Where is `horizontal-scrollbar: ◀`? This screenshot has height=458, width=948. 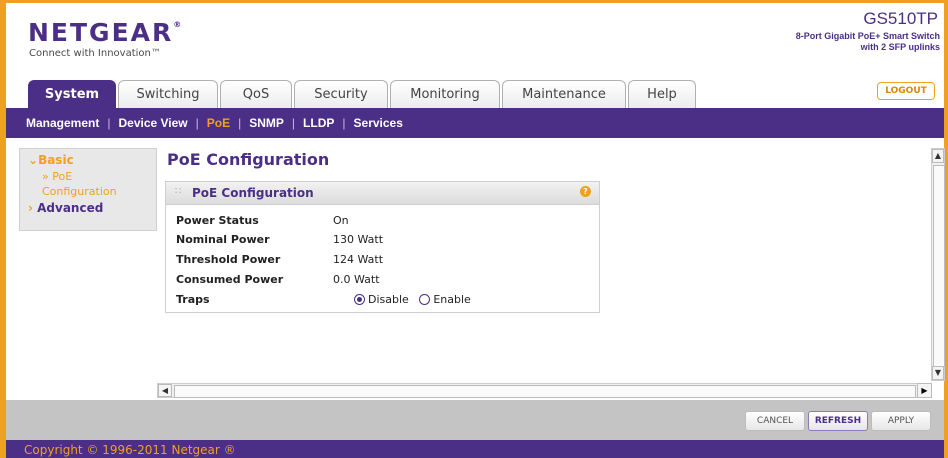
horizontal-scrollbar: ◀ is located at coordinates (544, 390).